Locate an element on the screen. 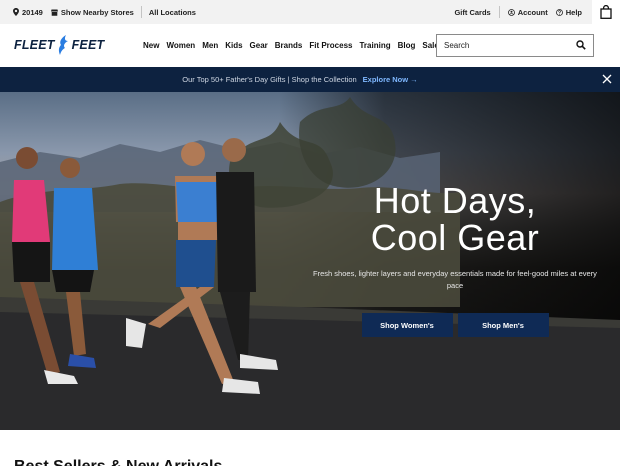 The image size is (620, 466). search-box is located at coordinates (515, 45).